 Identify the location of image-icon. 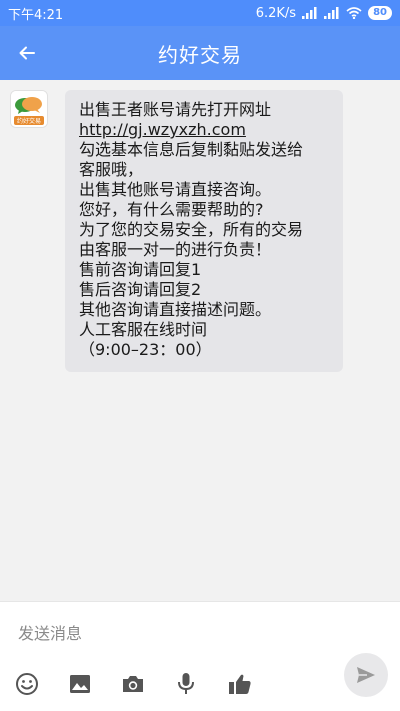
(80, 684).